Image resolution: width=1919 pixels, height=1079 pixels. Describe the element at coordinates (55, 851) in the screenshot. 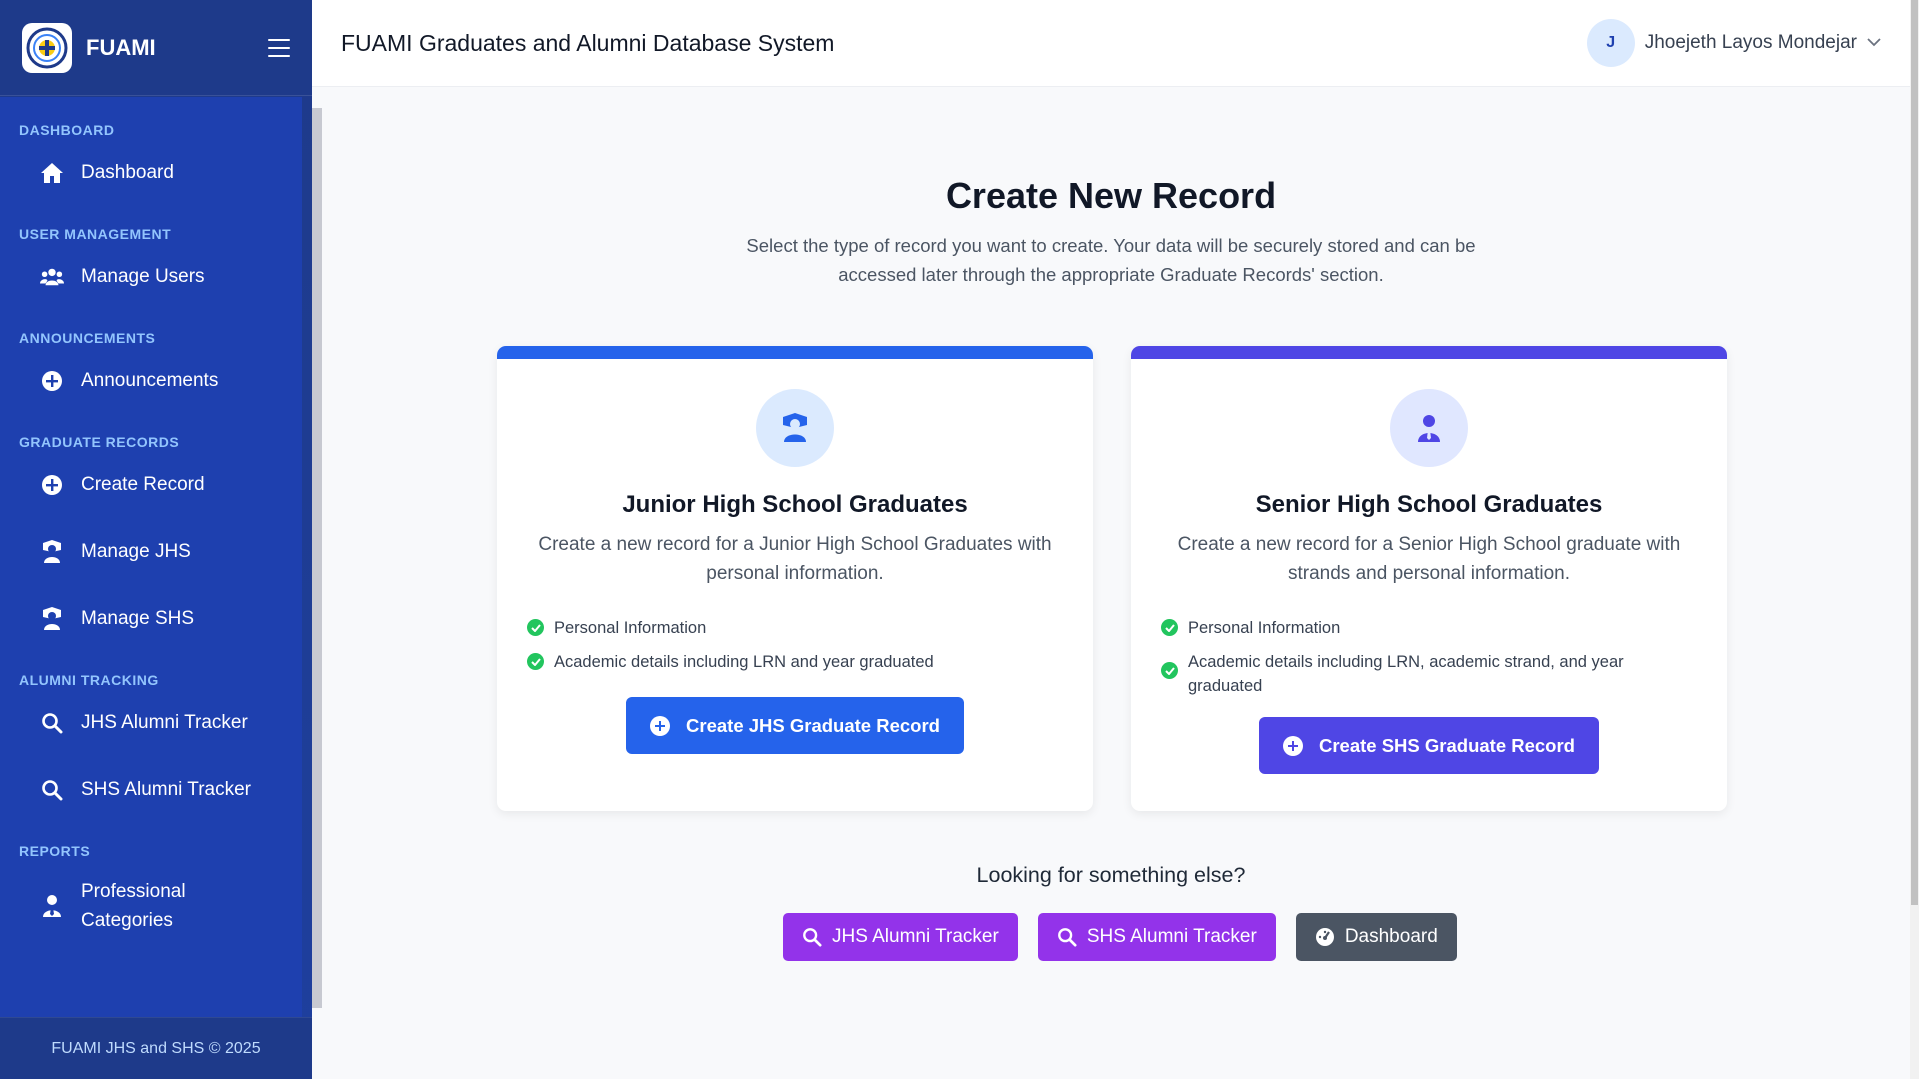

I see `section-title-reports: REPORTS` at that location.